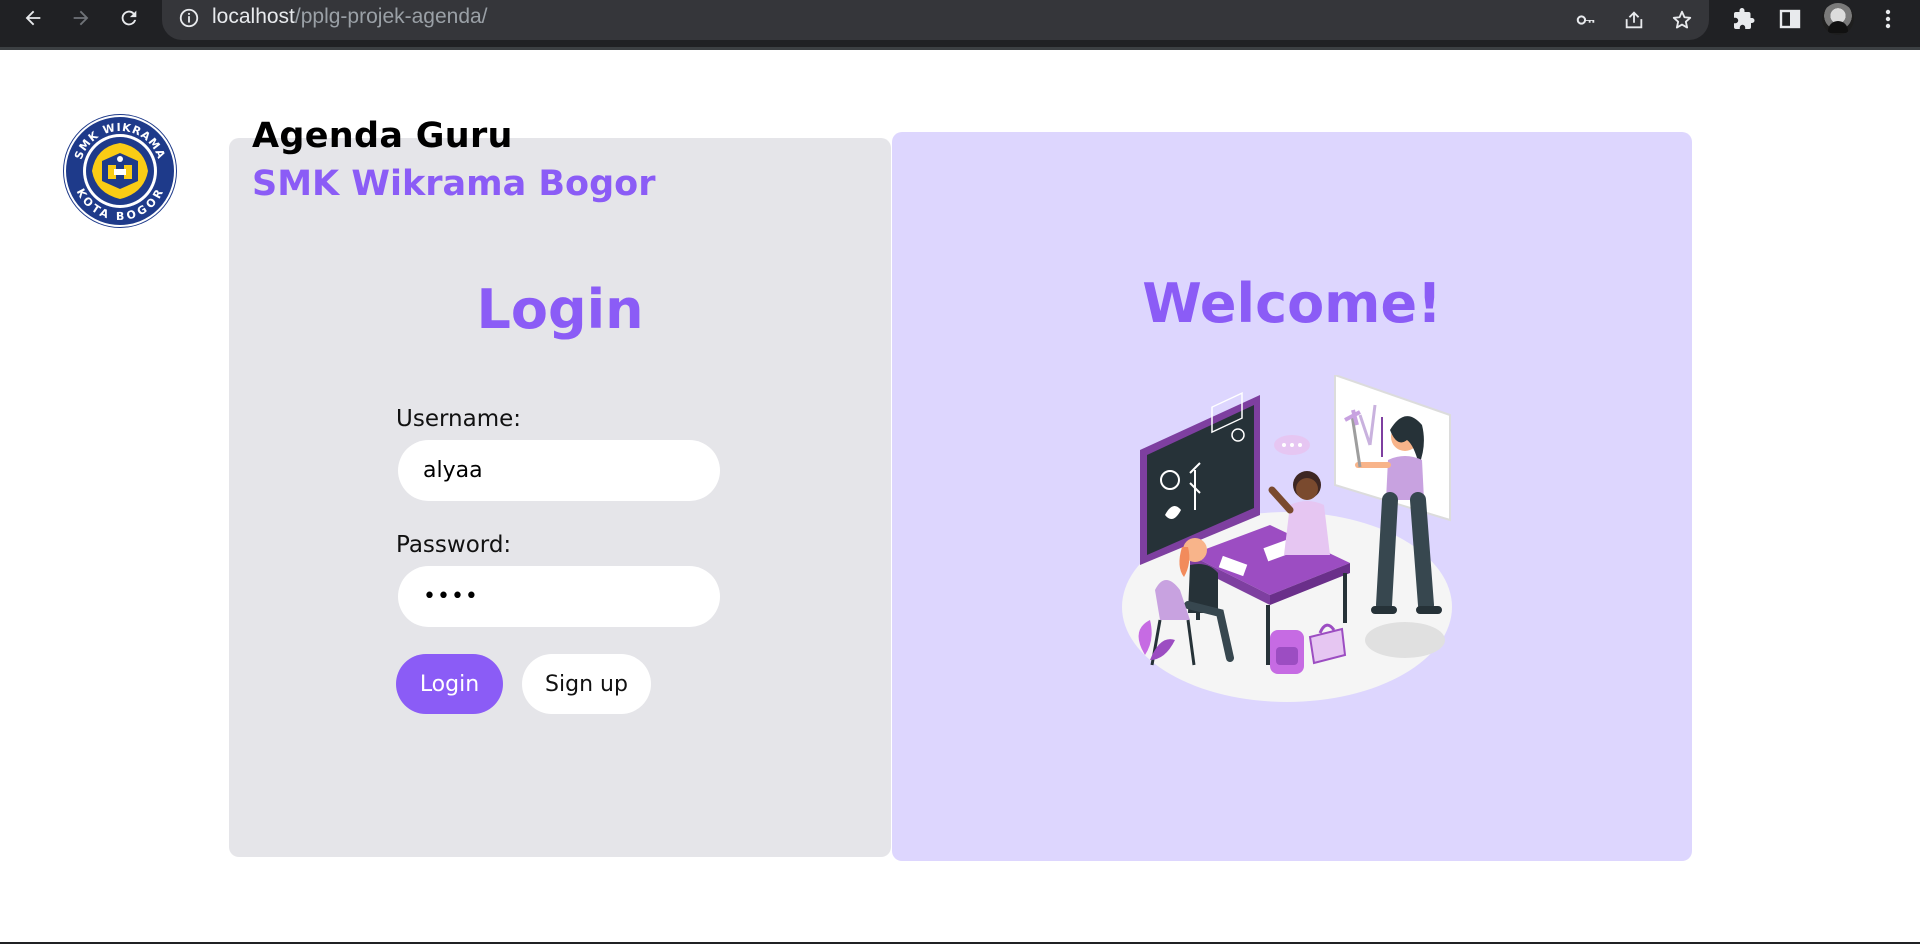 This screenshot has width=1920, height=944. Describe the element at coordinates (1682, 20) in the screenshot. I see `star-icon` at that location.